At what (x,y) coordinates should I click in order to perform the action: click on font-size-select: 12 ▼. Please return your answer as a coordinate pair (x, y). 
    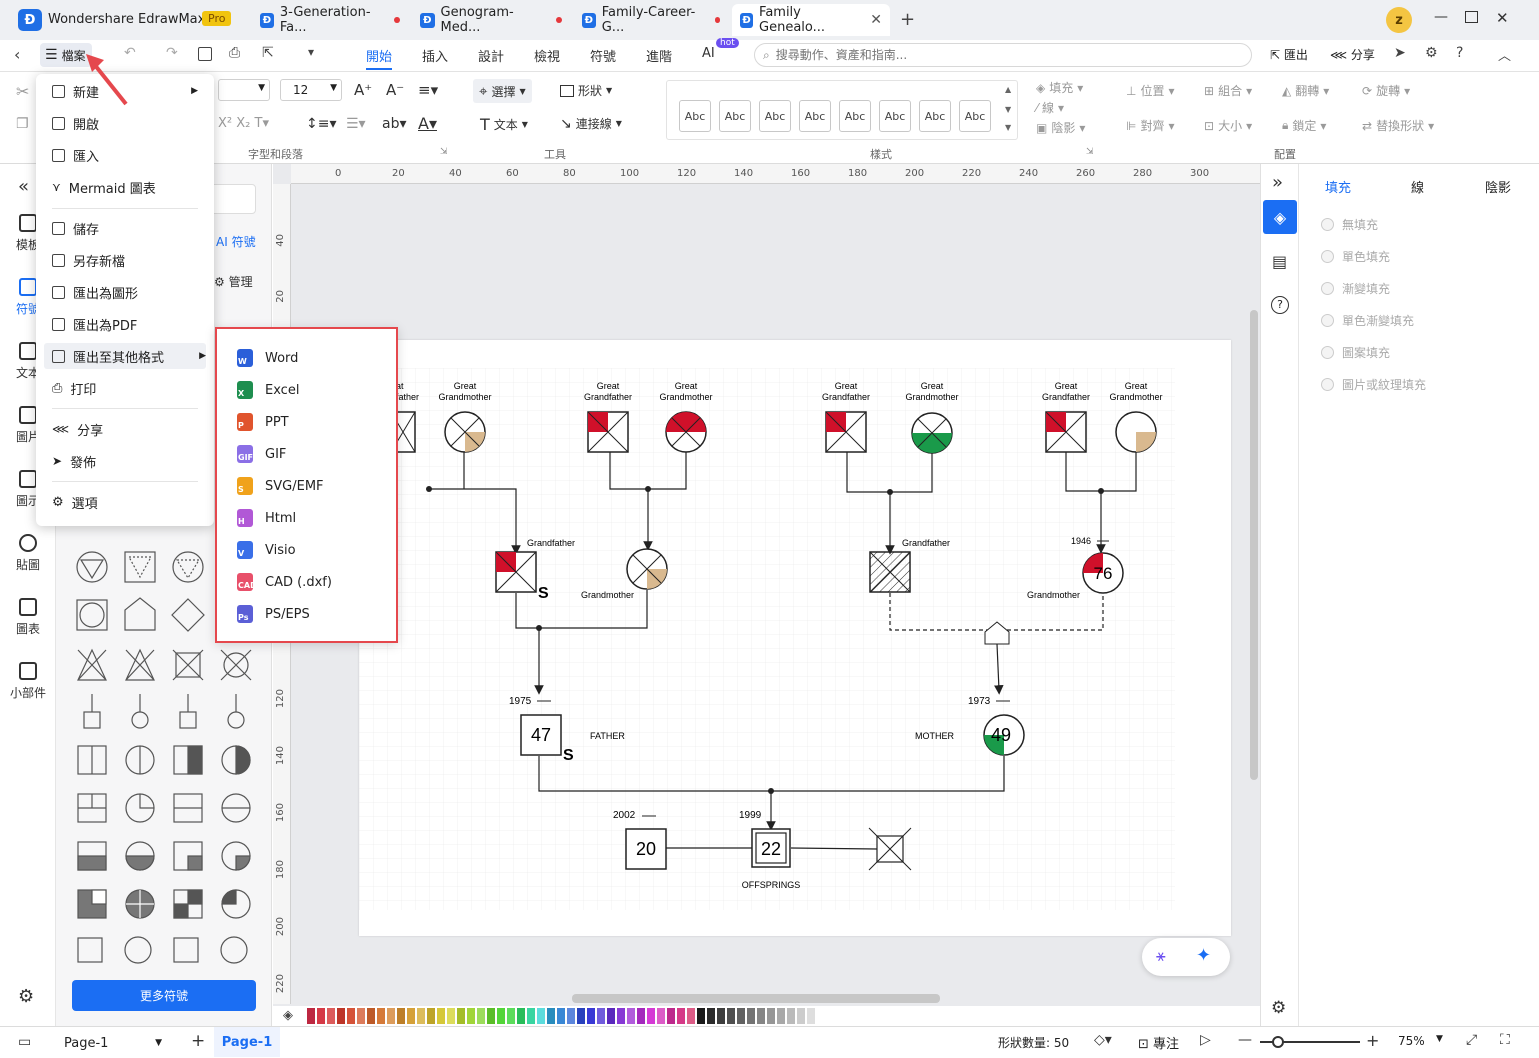
    Looking at the image, I should click on (311, 90).